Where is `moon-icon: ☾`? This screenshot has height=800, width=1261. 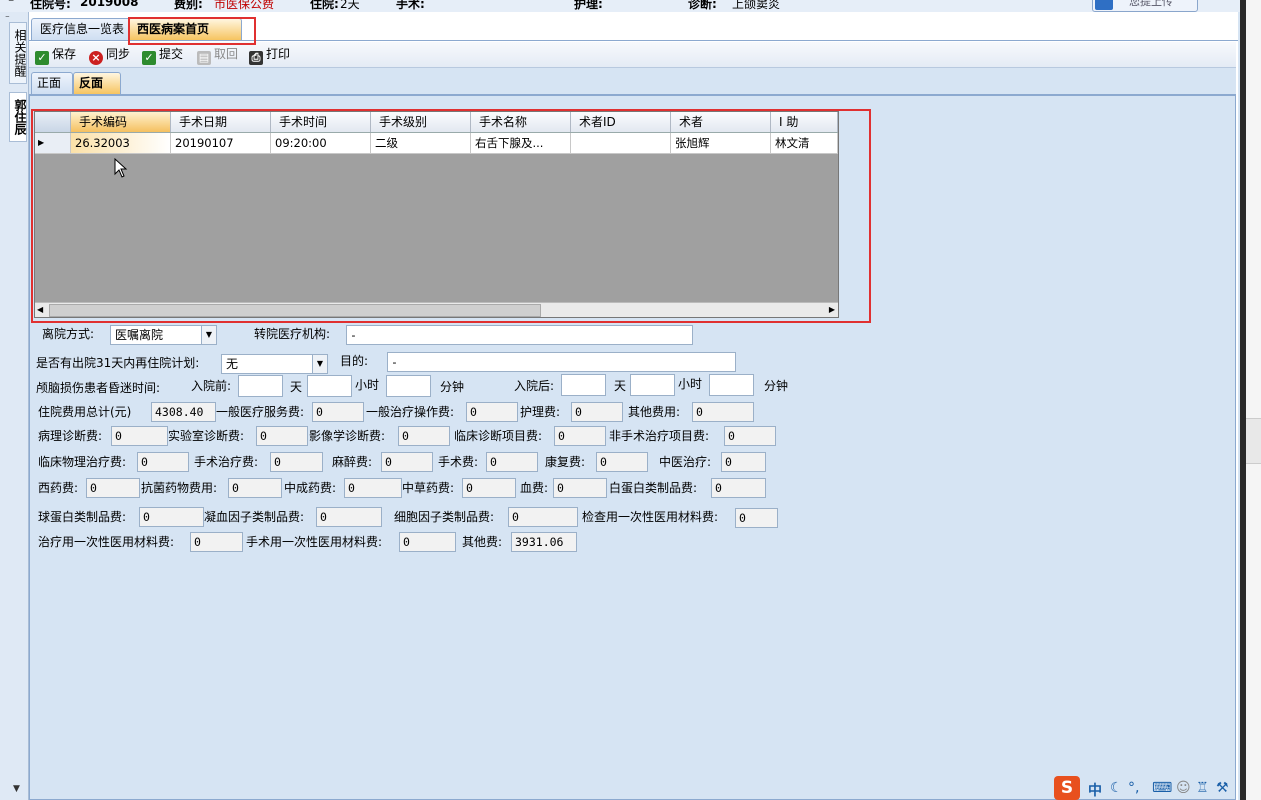
moon-icon: ☾ is located at coordinates (1116, 788).